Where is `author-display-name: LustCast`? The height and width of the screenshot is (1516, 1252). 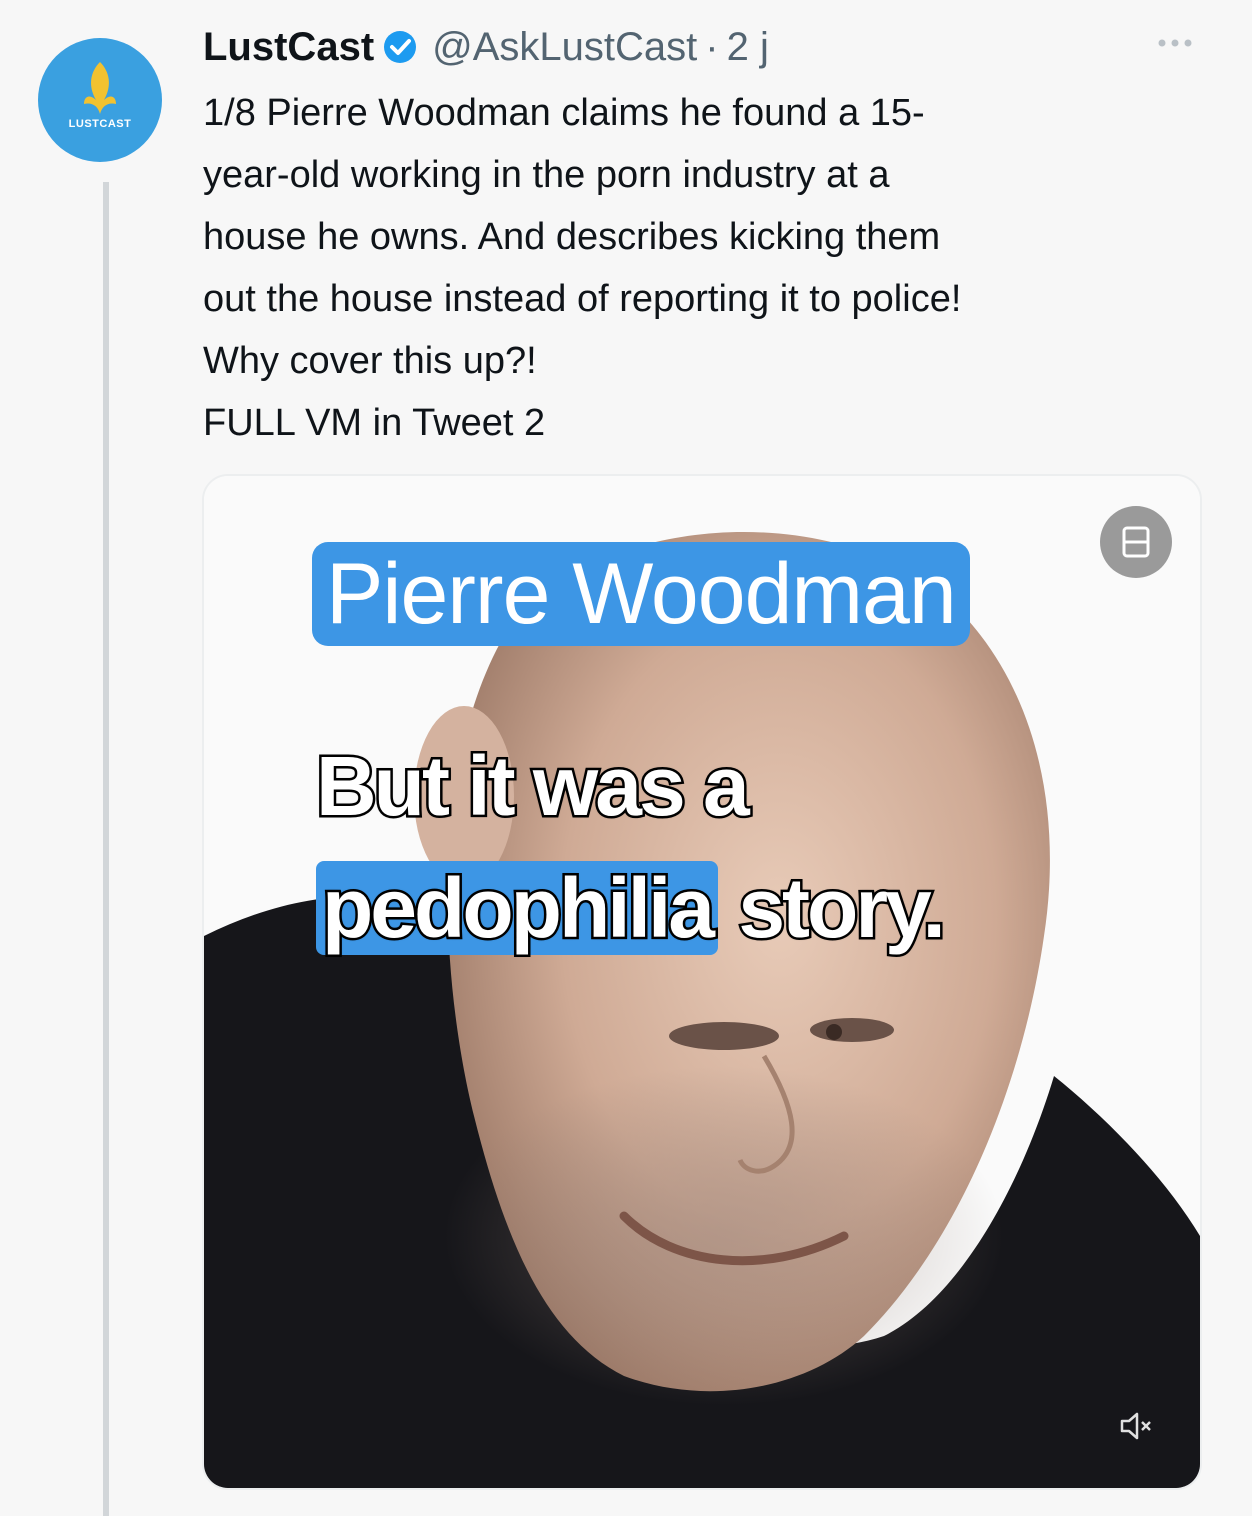
author-display-name: LustCast is located at coordinates (288, 47).